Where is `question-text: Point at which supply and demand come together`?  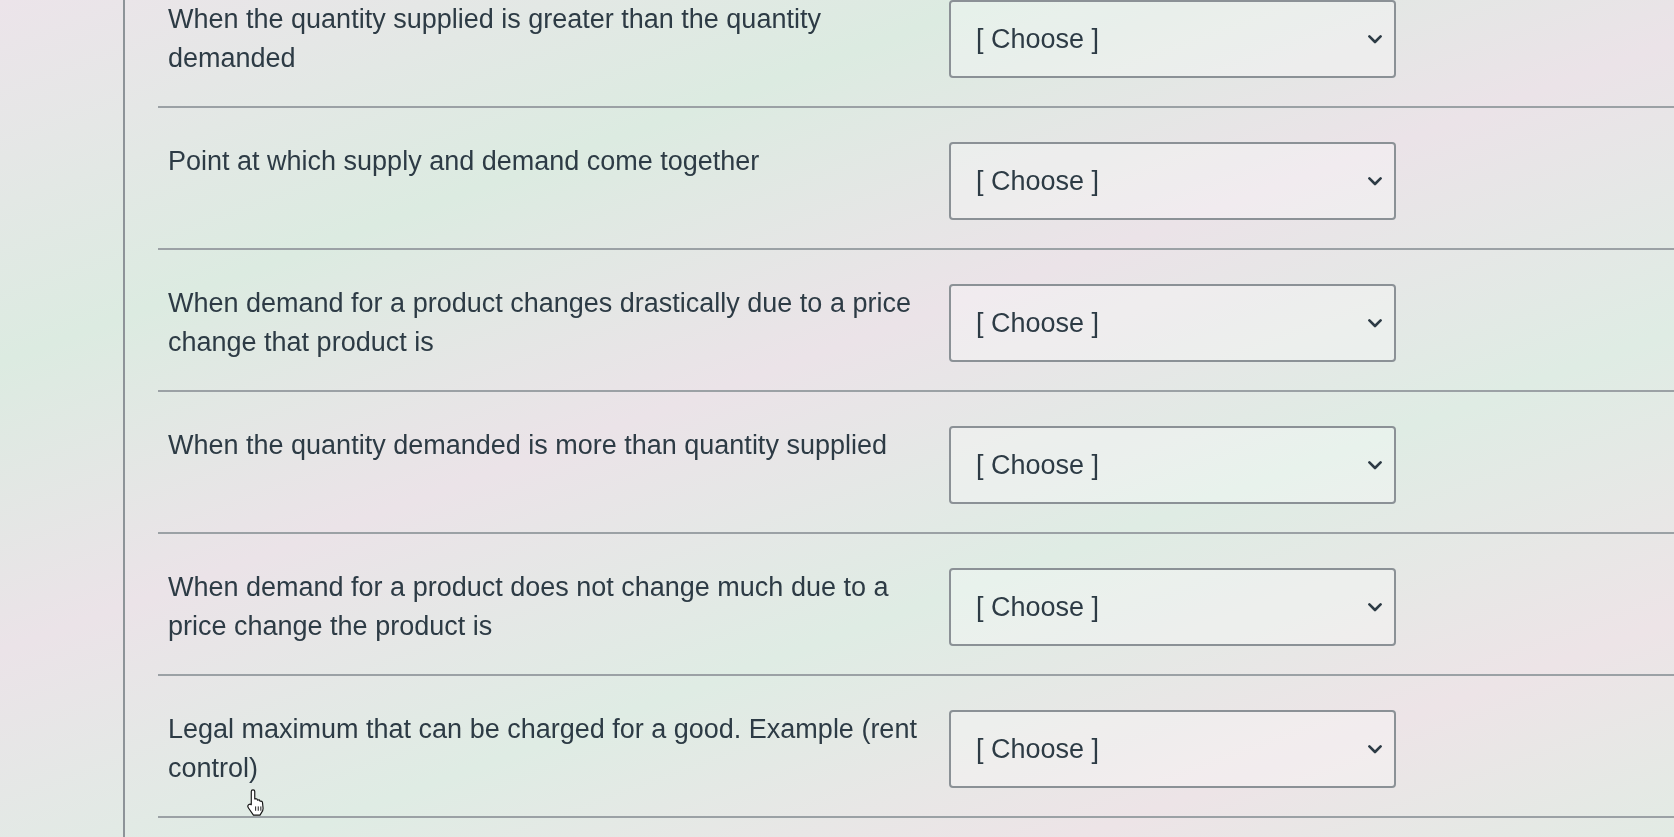 question-text: Point at which supply and demand come together is located at coordinates (464, 161).